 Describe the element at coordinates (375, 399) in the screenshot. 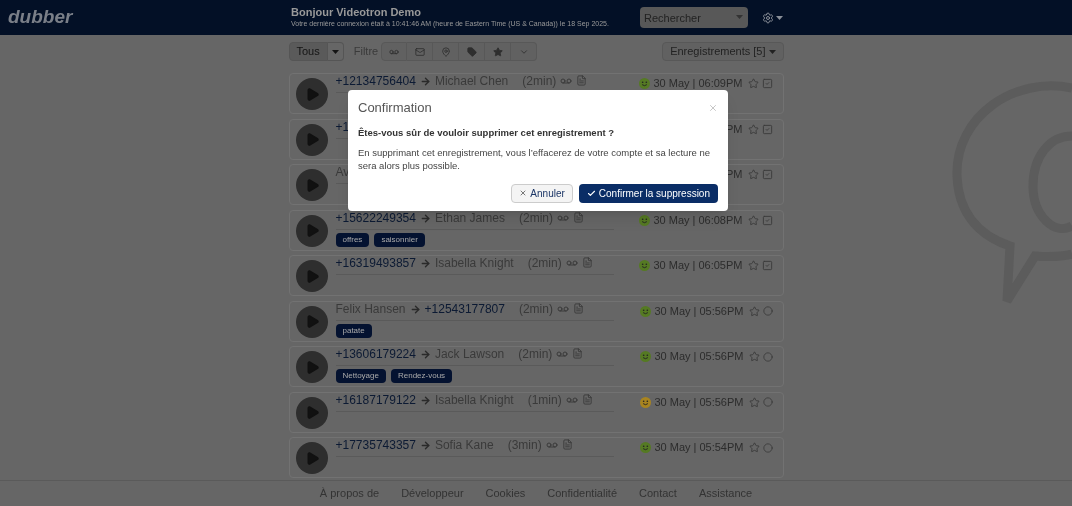

I see `phone-number: +16187179122` at that location.